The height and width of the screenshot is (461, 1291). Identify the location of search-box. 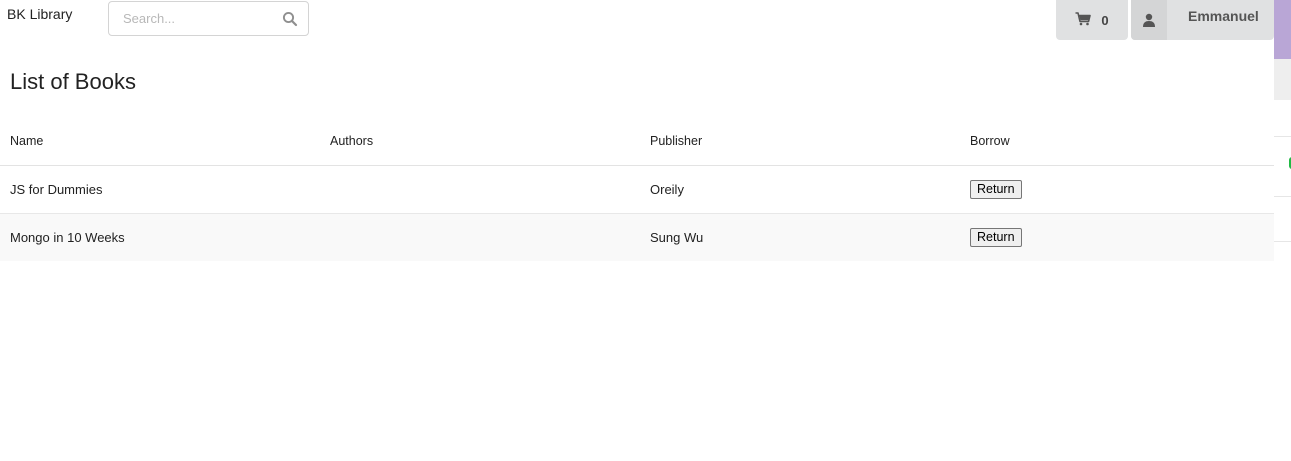
(208, 18).